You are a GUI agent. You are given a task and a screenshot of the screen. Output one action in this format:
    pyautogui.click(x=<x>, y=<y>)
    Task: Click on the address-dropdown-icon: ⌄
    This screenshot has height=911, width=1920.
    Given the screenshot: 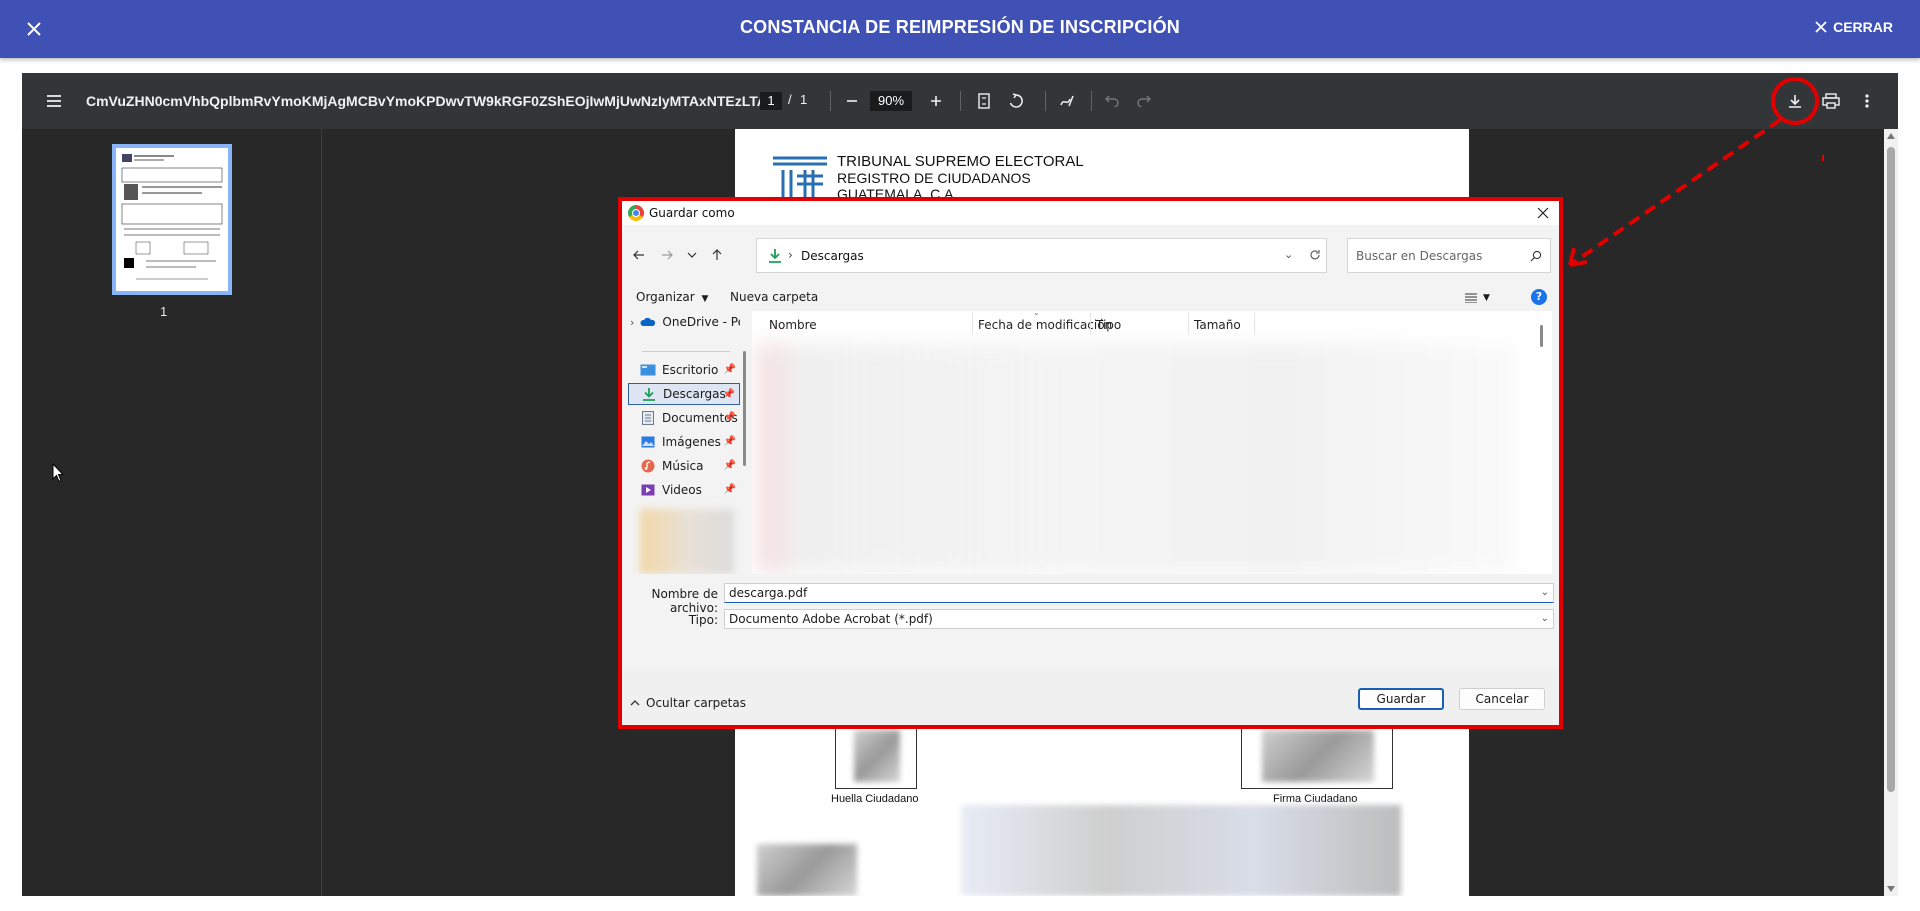 What is the action you would take?
    pyautogui.click(x=1288, y=254)
    